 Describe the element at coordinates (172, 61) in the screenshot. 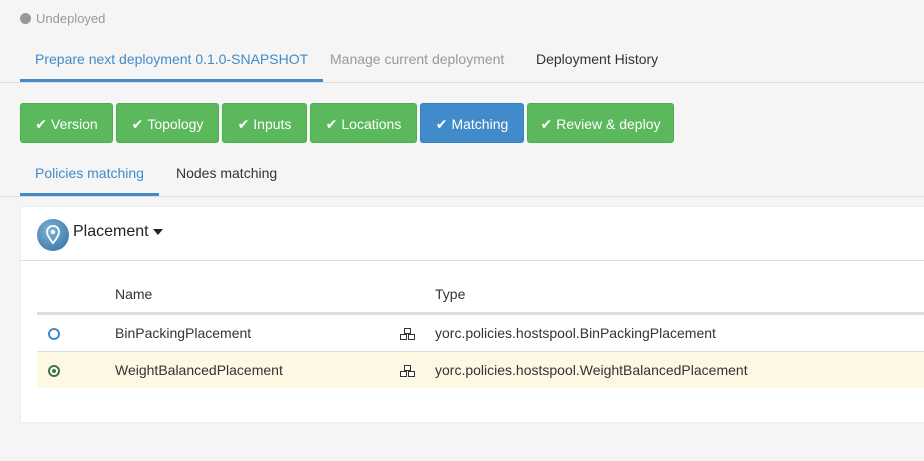

I see `tab-prepare-next-deployment: Prepare next deployment 0.1.0-SNAPSHOT` at that location.